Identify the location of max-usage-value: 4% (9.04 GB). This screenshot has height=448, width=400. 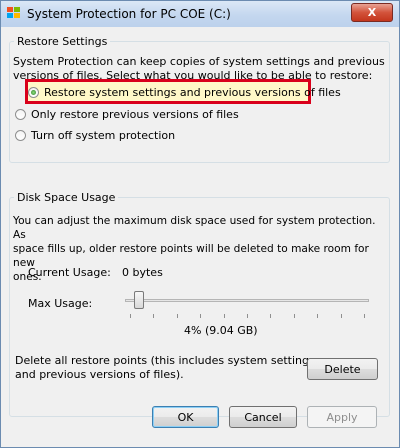
(221, 330).